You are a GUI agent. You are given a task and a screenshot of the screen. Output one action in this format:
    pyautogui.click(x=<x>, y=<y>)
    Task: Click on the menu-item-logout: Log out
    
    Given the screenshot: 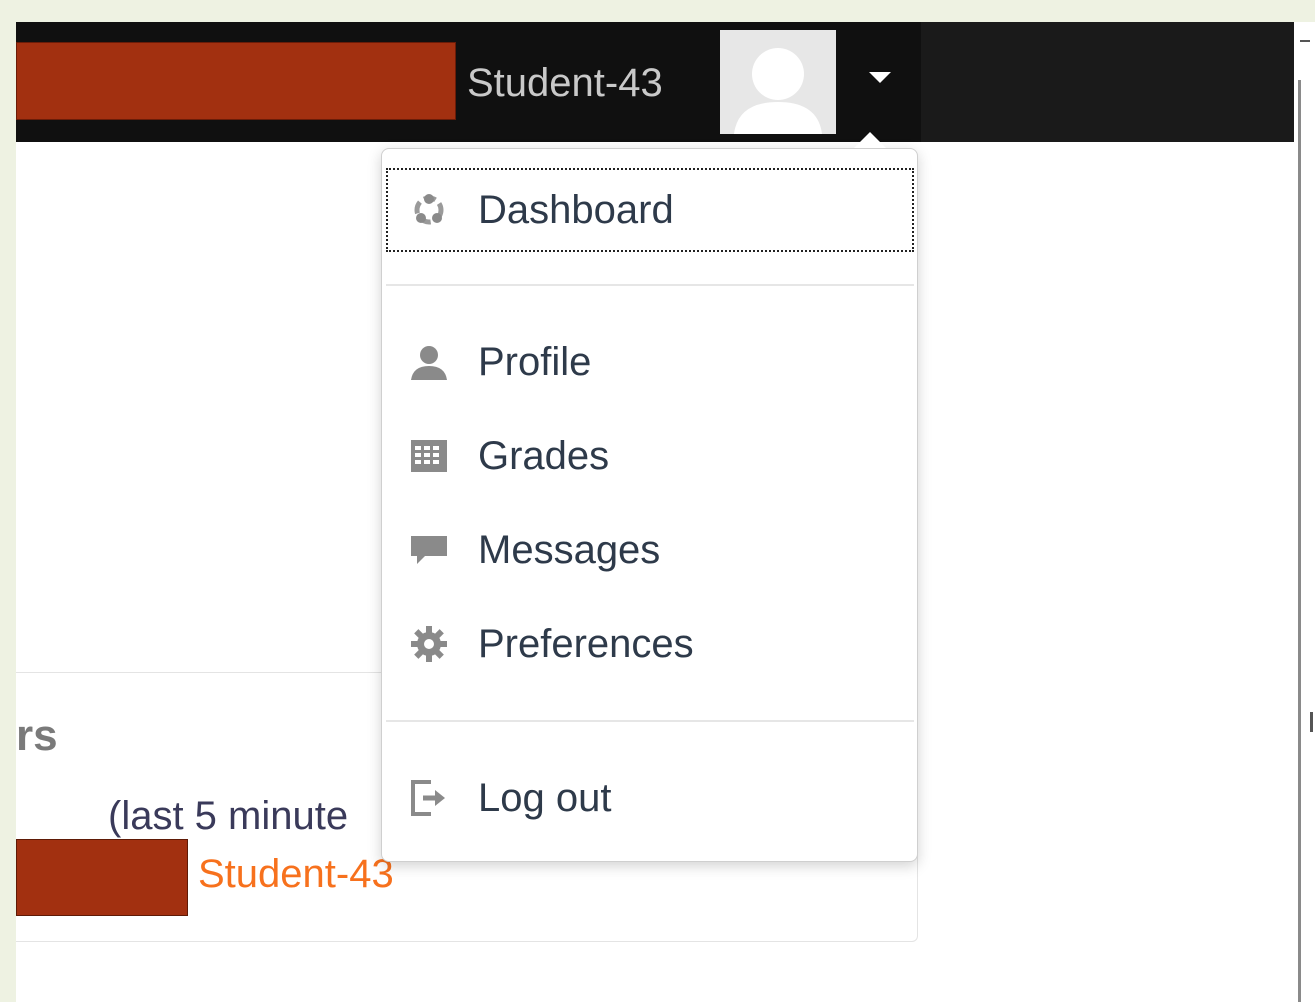 What is the action you would take?
    pyautogui.click(x=650, y=798)
    